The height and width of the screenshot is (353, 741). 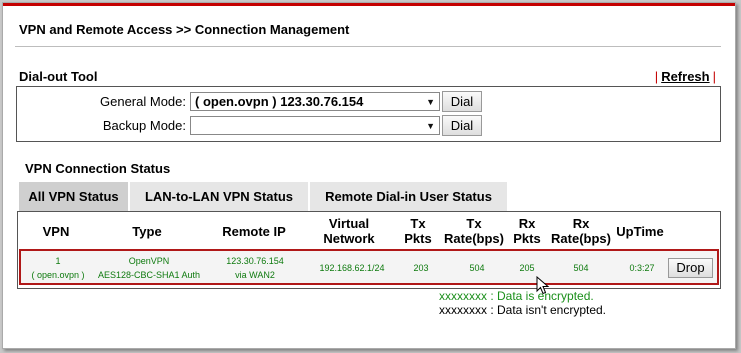 I want to click on column-header-rx-pkts-line1: Rx, so click(x=527, y=223).